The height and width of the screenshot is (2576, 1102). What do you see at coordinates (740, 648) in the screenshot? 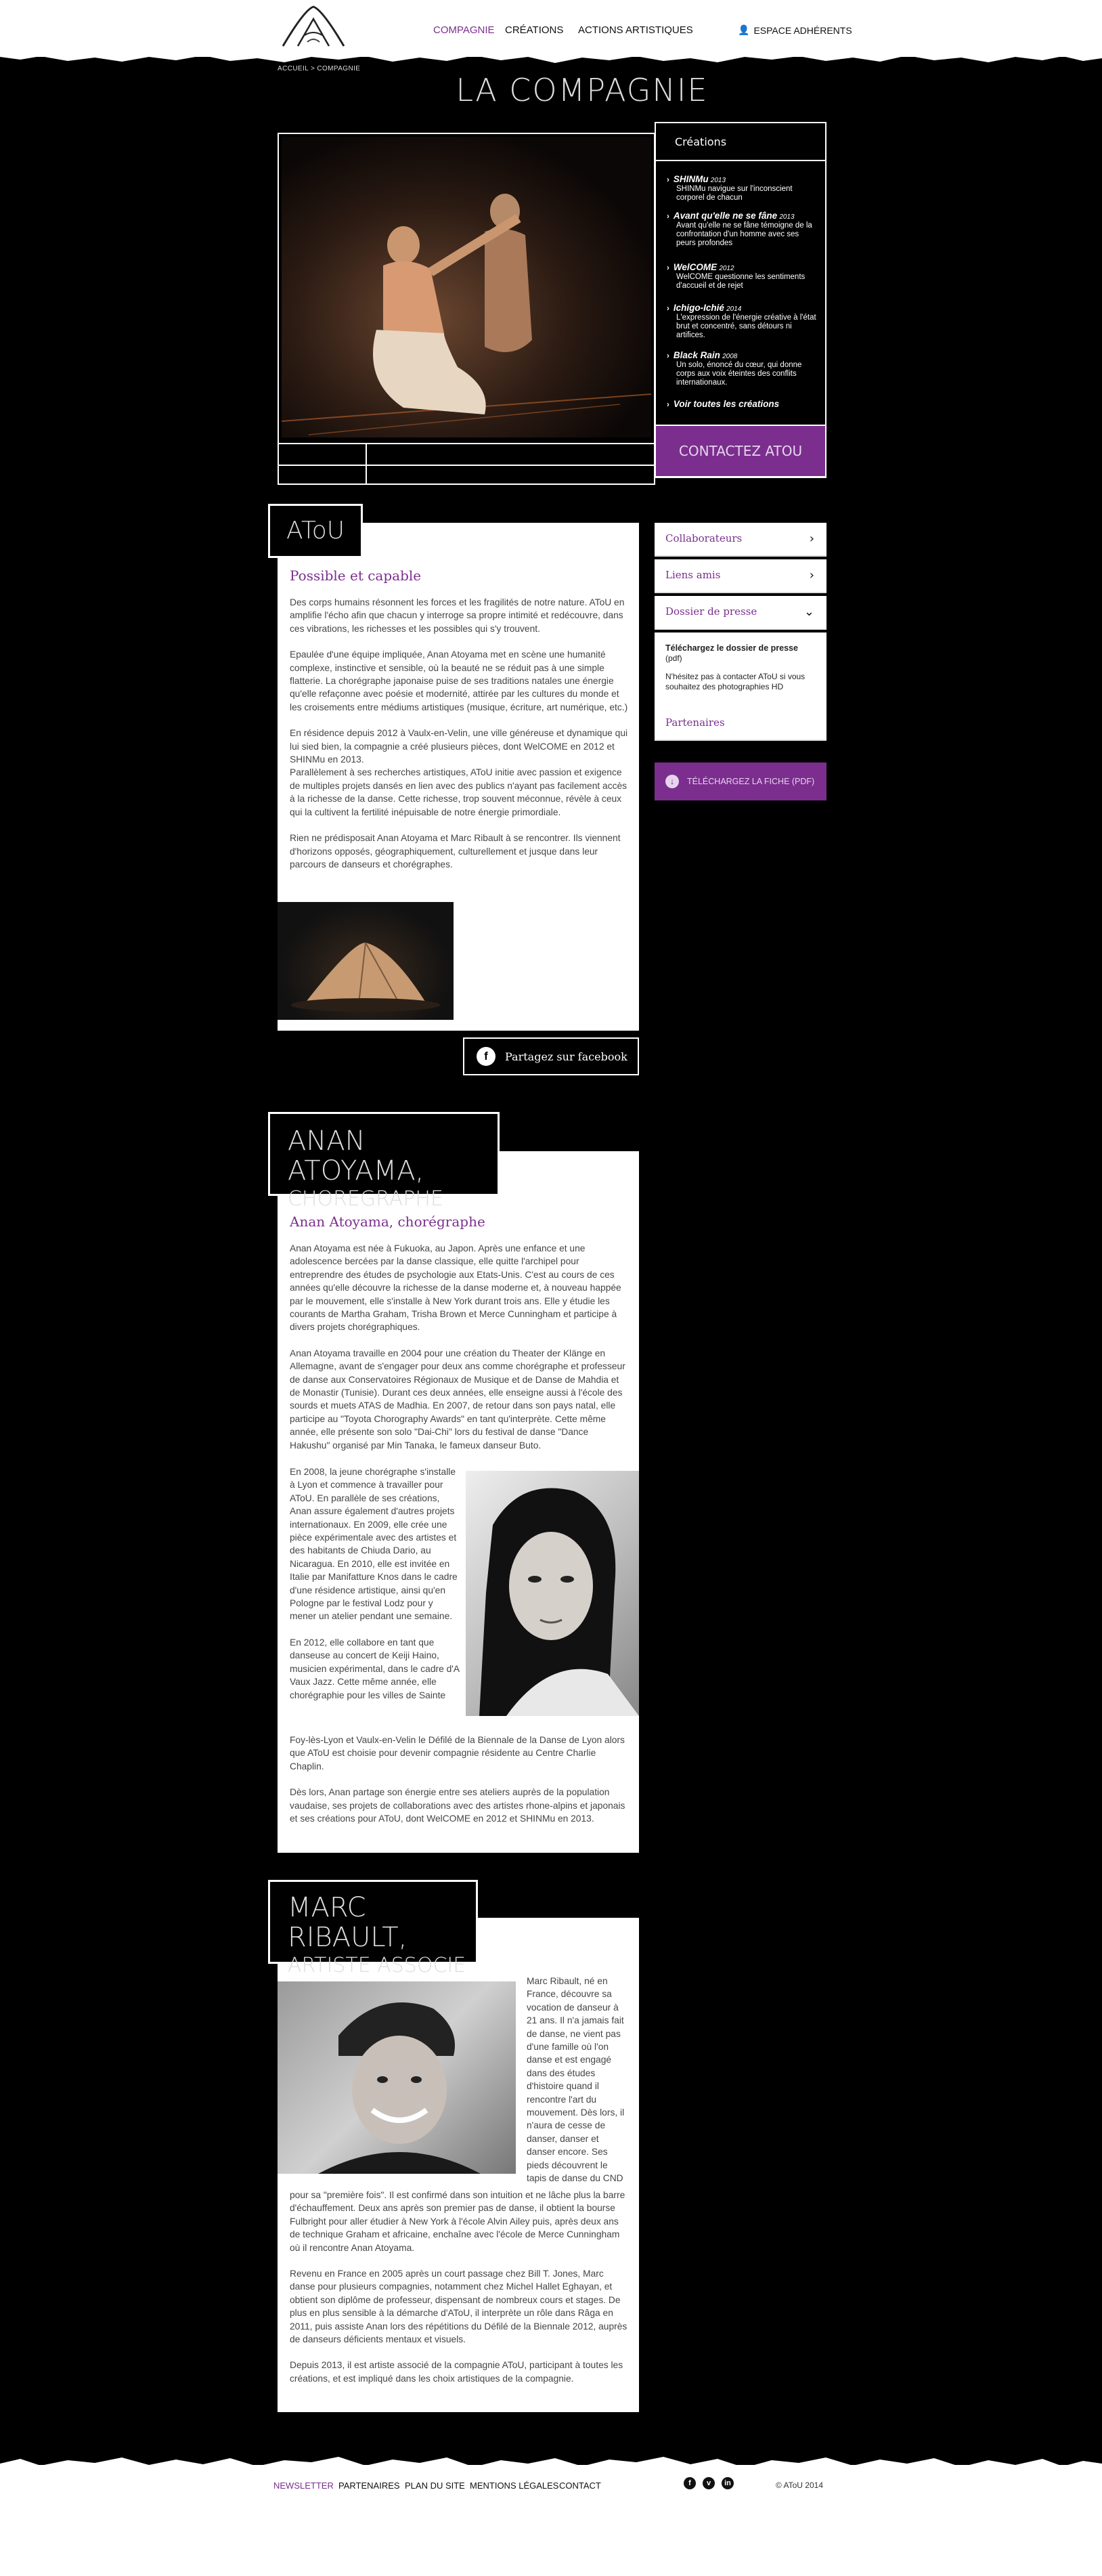
I see `press-kit-download-link: Téléchargez le dossier de presse` at bounding box center [740, 648].